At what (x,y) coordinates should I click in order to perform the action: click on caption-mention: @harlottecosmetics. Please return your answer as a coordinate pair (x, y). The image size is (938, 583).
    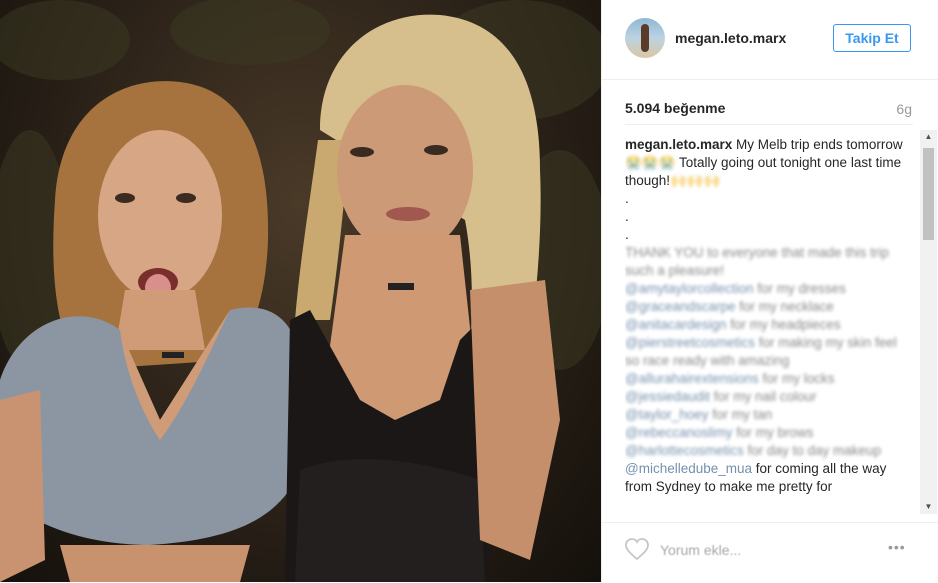
    Looking at the image, I should click on (684, 450).